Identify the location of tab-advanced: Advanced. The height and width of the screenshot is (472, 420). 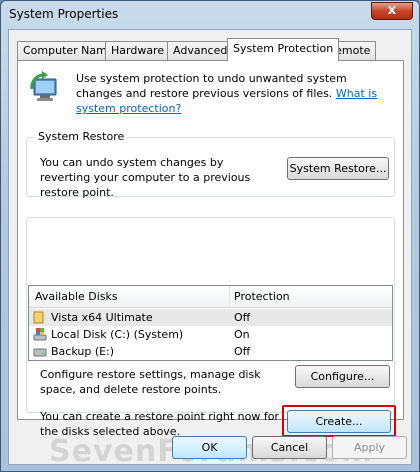
(200, 50).